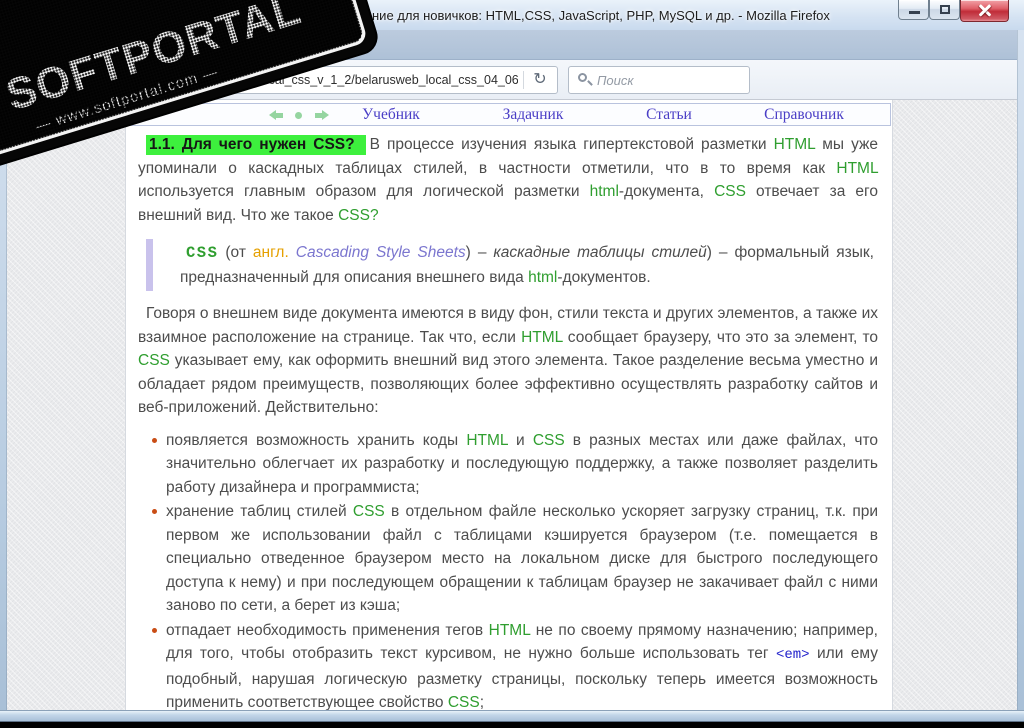 The height and width of the screenshot is (728, 1024). What do you see at coordinates (325, 115) in the screenshot?
I see `next-page-icon` at bounding box center [325, 115].